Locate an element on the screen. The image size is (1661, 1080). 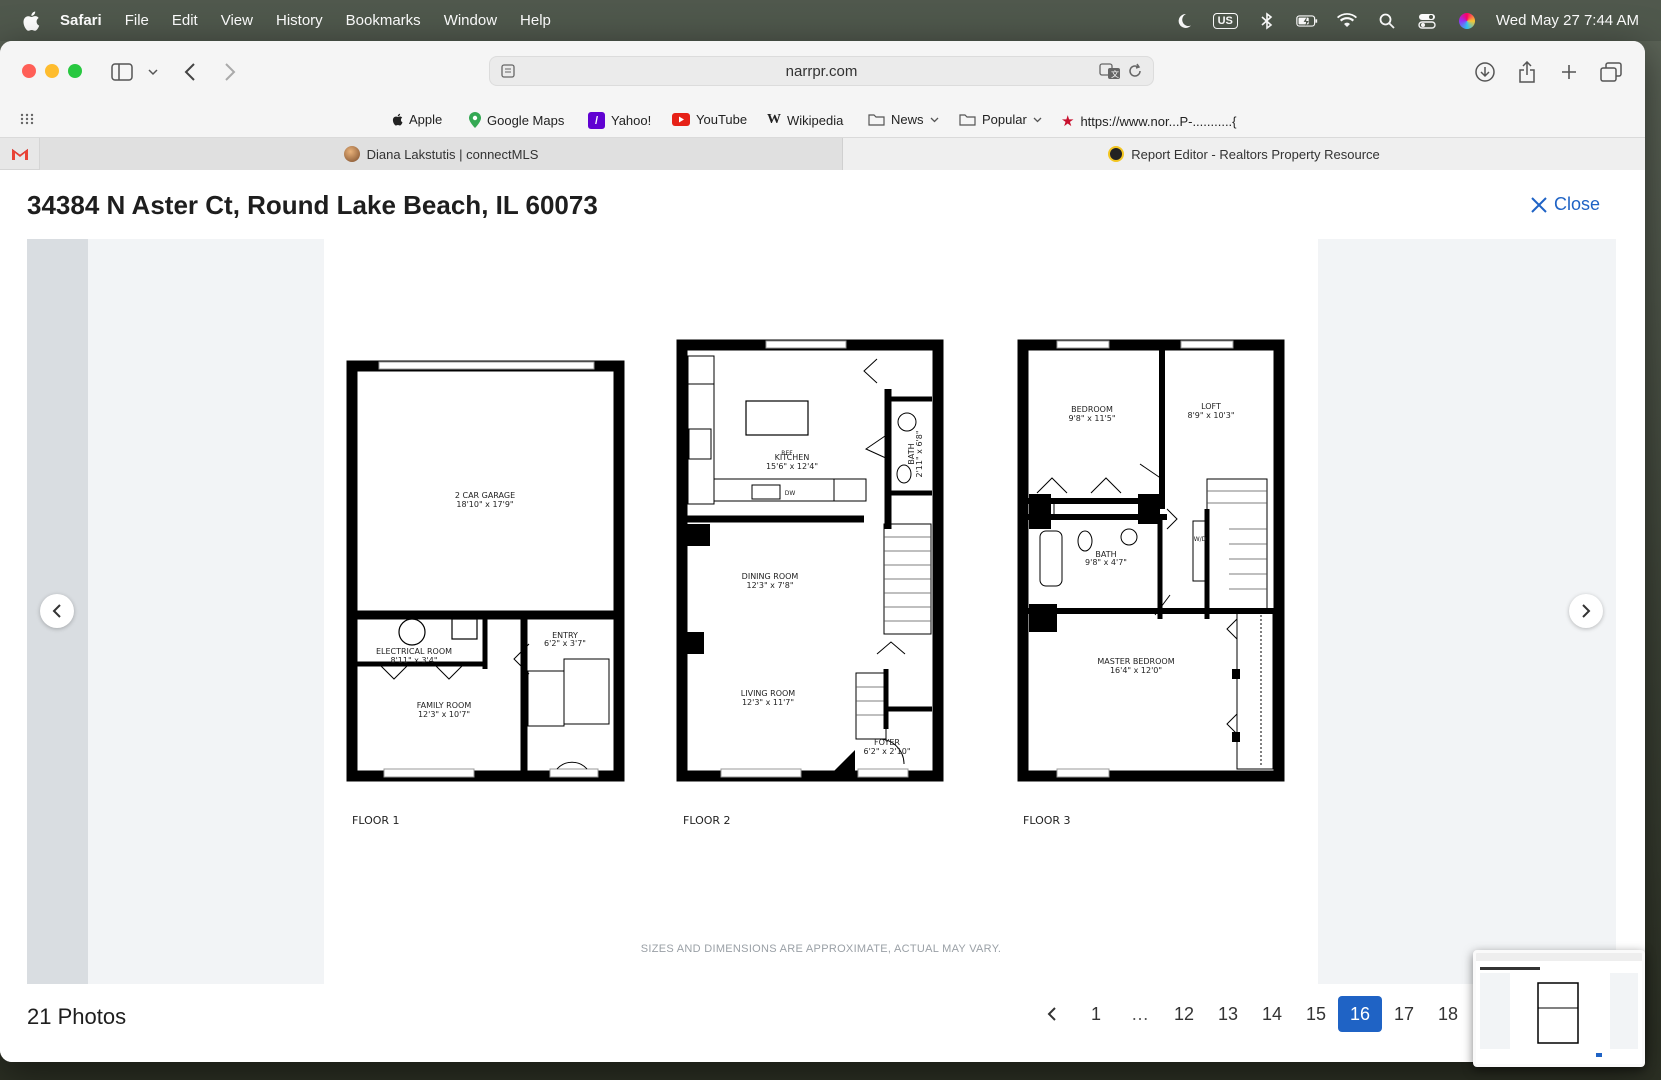
bookmark-label: Yahoo! is located at coordinates (631, 120).